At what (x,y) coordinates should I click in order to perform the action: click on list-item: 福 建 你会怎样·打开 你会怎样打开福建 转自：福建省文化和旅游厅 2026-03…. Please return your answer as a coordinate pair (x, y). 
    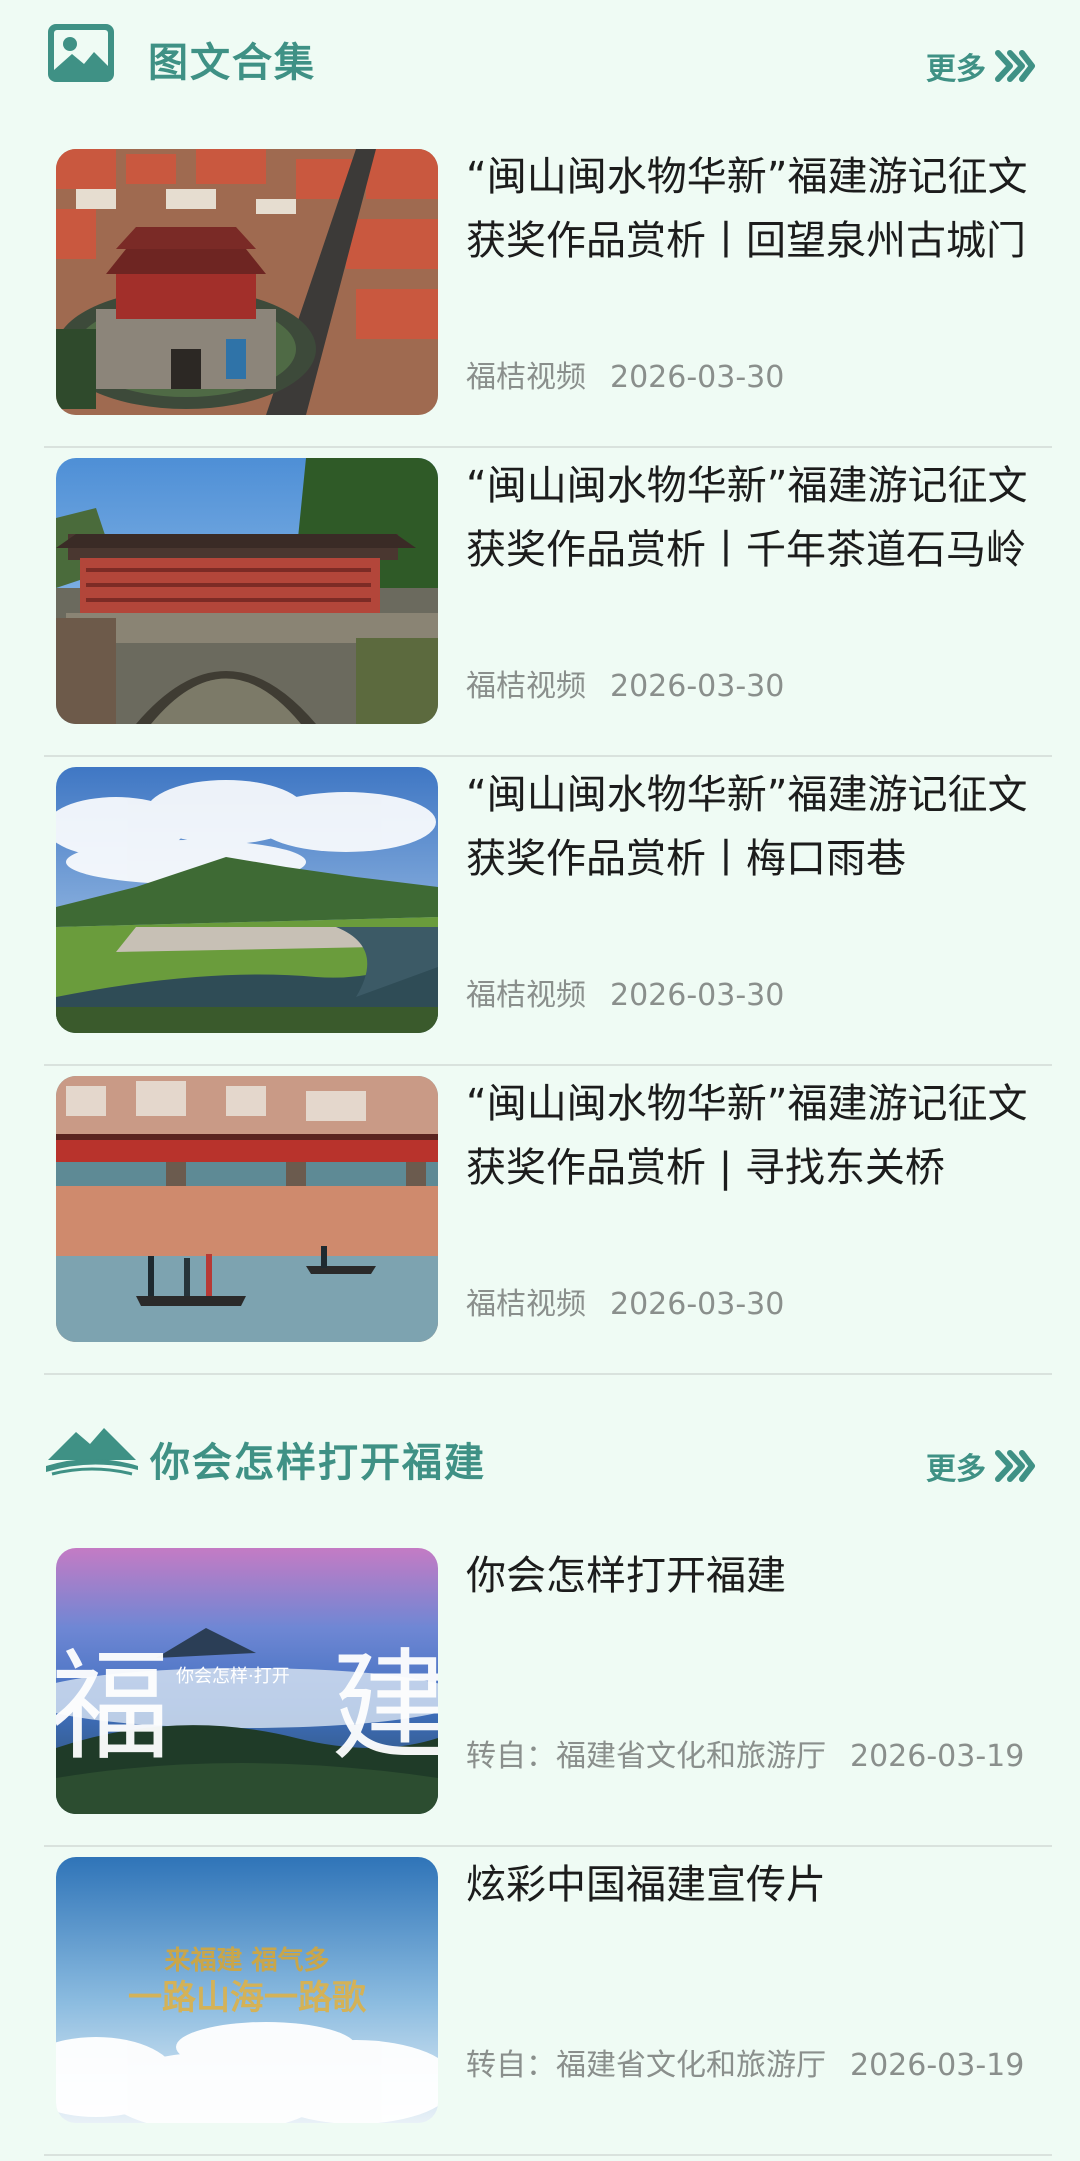
    Looking at the image, I should click on (548, 1692).